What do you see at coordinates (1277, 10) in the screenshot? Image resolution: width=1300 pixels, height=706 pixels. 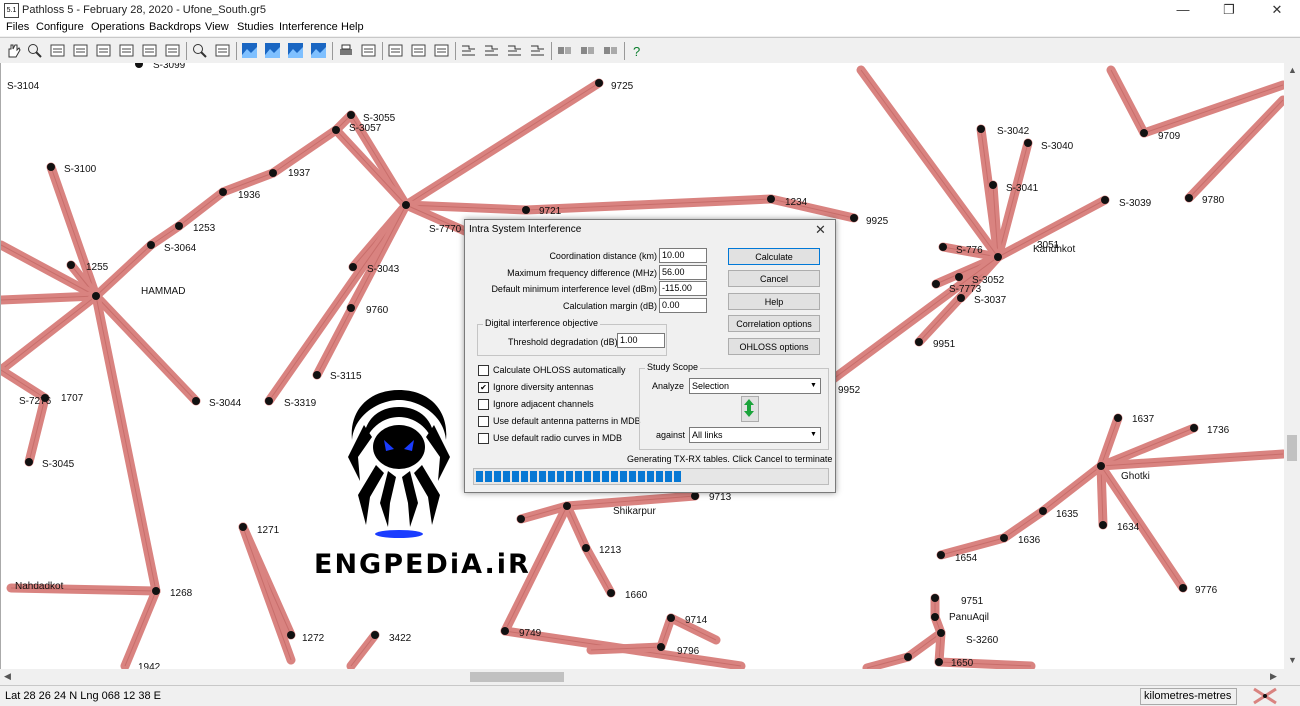 I see `close-window-button: ✕` at bounding box center [1277, 10].